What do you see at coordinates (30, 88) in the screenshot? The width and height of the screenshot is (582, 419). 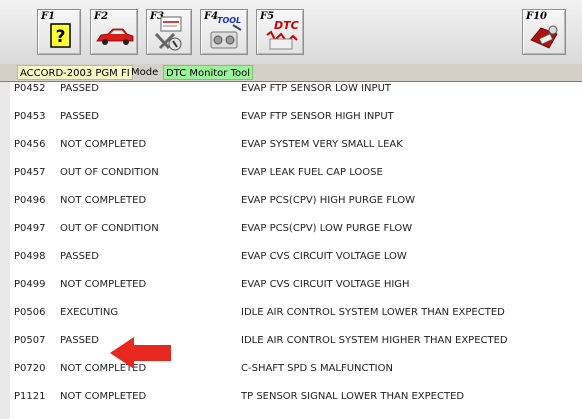 I see `dtc-code: P0452` at bounding box center [30, 88].